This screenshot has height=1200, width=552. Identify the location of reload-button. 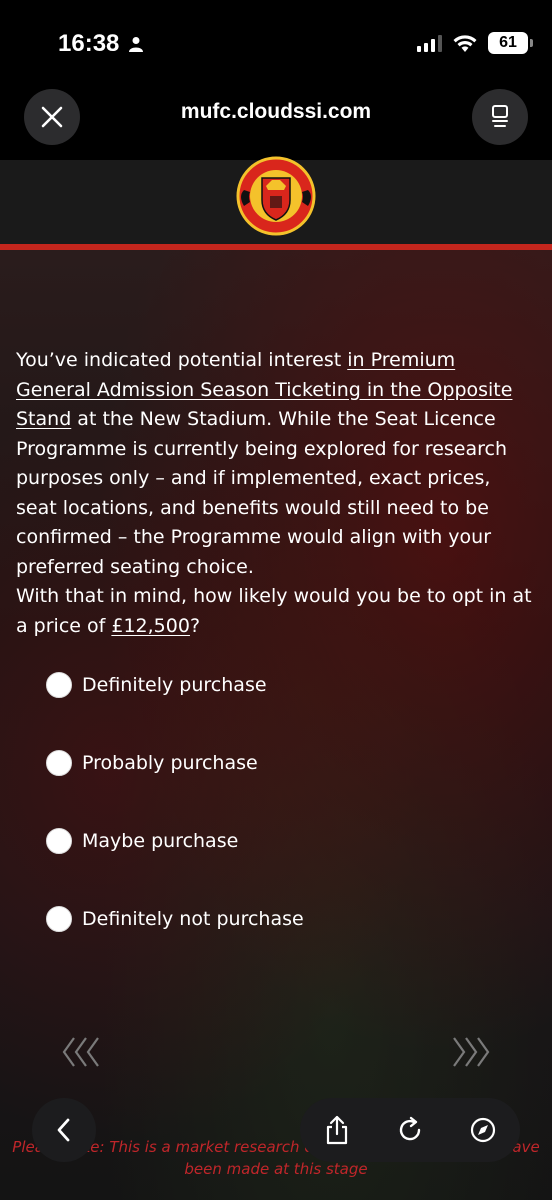
(410, 1130).